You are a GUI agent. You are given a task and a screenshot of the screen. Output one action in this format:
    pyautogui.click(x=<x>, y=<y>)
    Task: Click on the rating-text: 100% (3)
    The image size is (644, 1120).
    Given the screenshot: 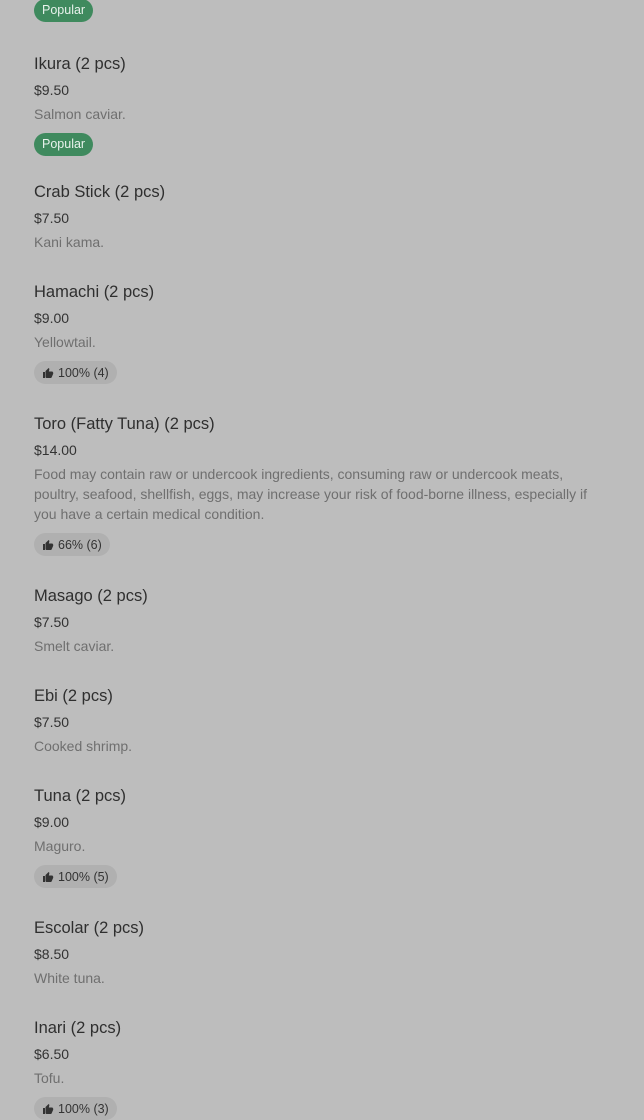 What is the action you would take?
    pyautogui.click(x=83, y=1108)
    